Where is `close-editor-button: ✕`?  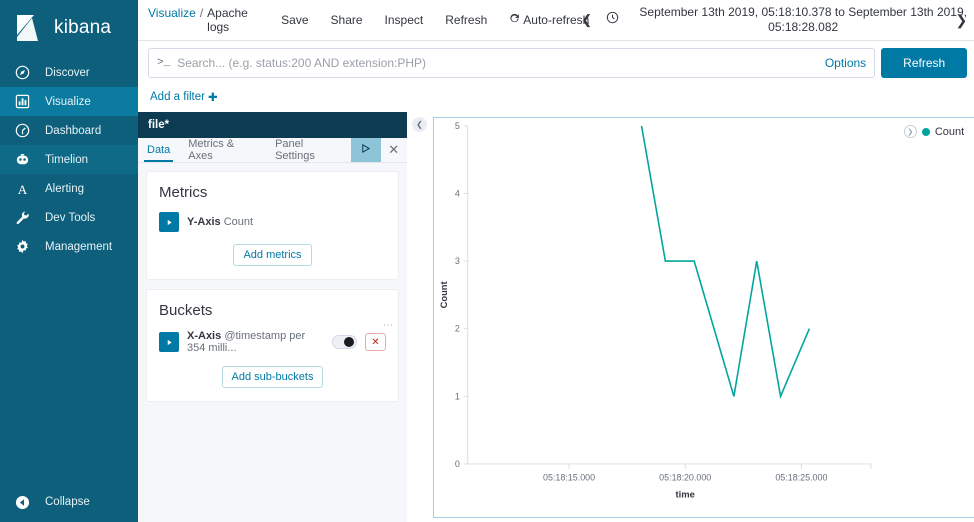
close-editor-button: ✕ is located at coordinates (394, 150).